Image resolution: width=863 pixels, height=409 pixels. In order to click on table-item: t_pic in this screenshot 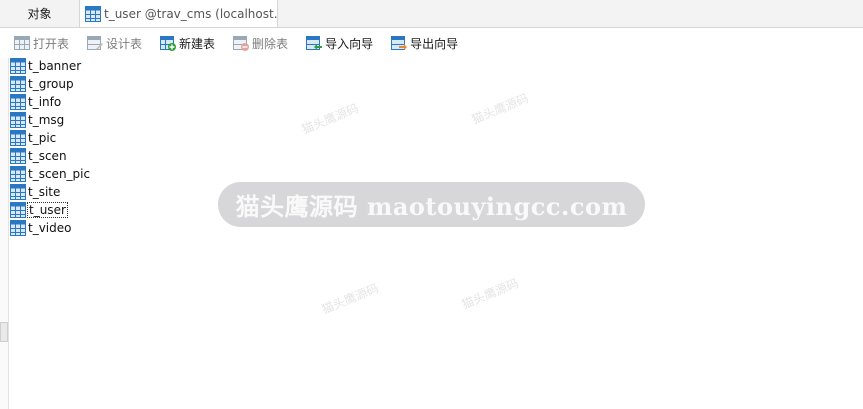, I will do `click(50, 138)`.